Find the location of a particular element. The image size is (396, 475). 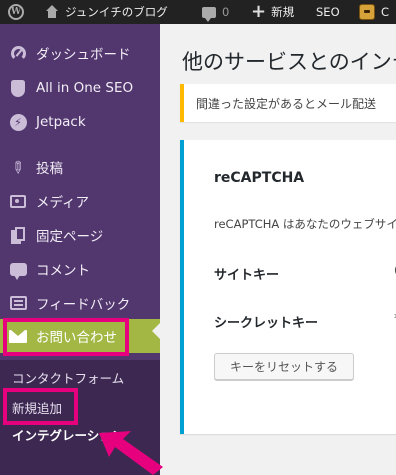

menu-posts: ✎ 投稿 is located at coordinates (80, 167).